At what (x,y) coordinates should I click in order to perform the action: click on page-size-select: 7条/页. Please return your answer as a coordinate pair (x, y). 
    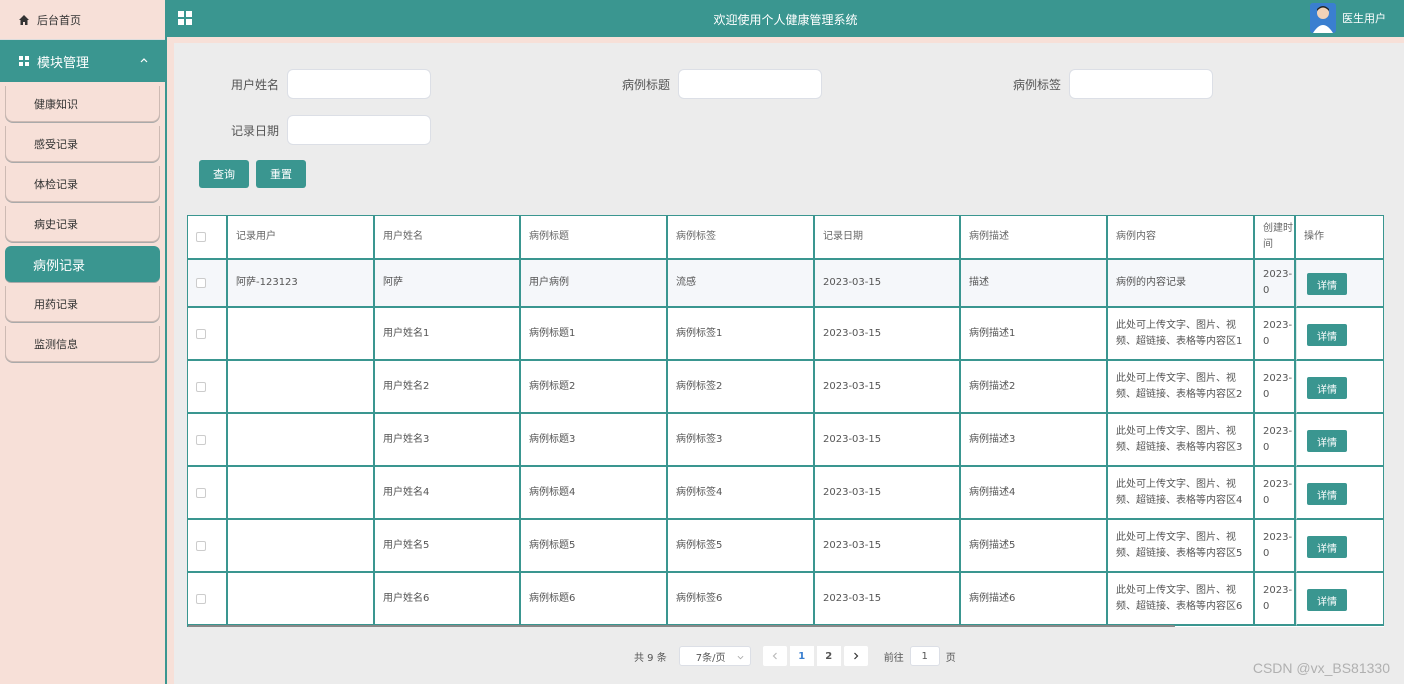
    Looking at the image, I should click on (714, 656).